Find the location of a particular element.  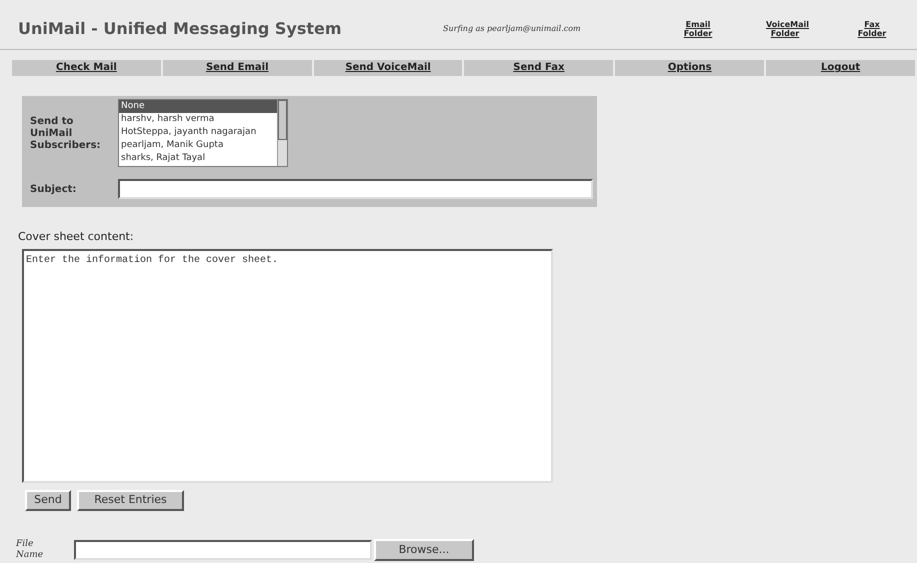

nav-link: Logout is located at coordinates (840, 68).